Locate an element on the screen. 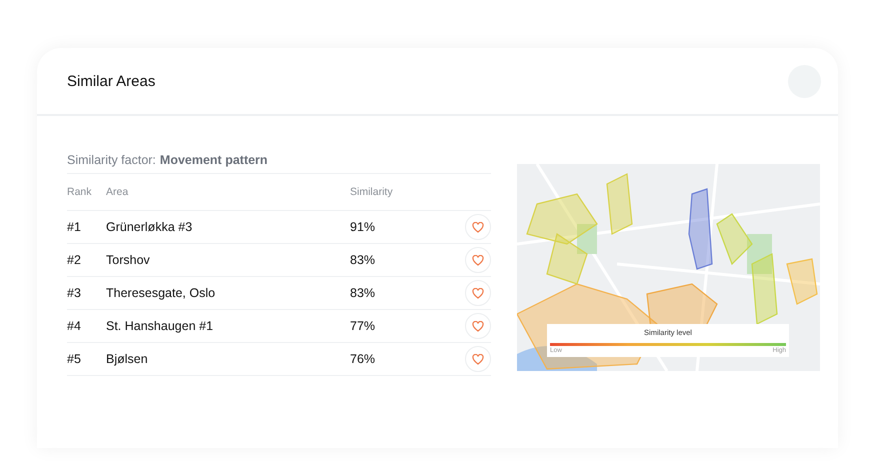 This screenshot has height=461, width=876. factor-label: Similarity factor: is located at coordinates (111, 160).